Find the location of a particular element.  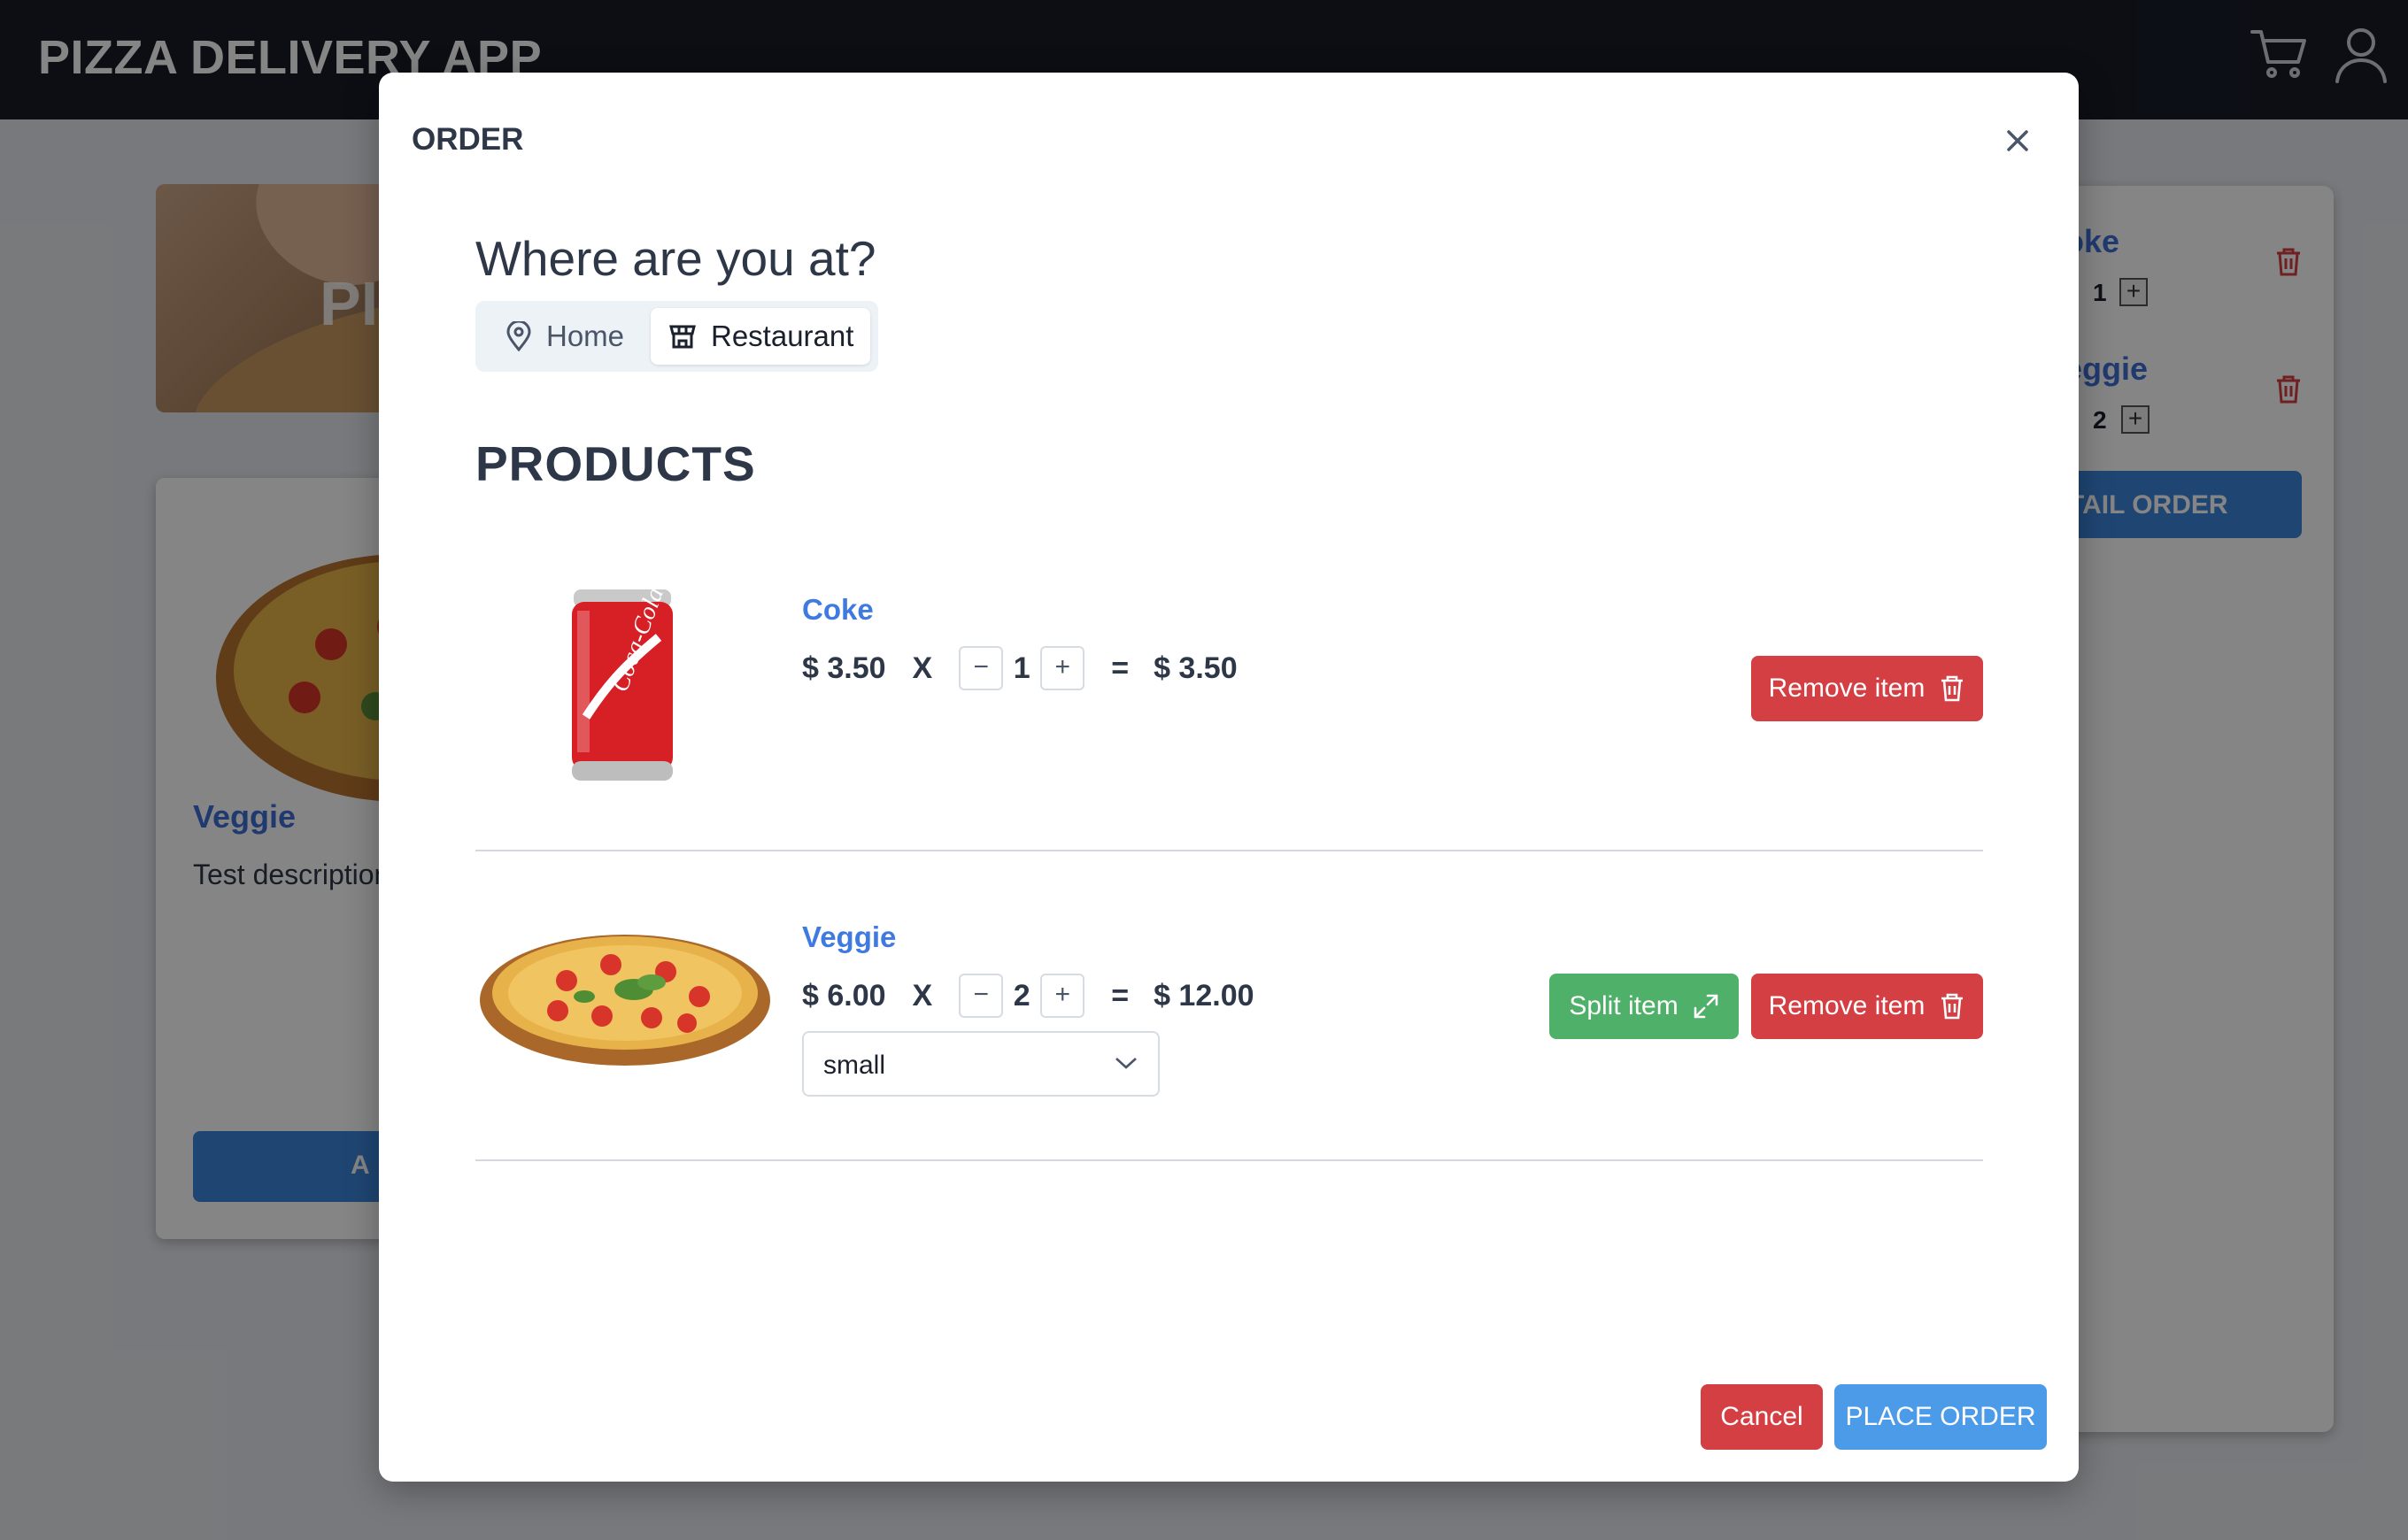

close-icon is located at coordinates (2018, 141).